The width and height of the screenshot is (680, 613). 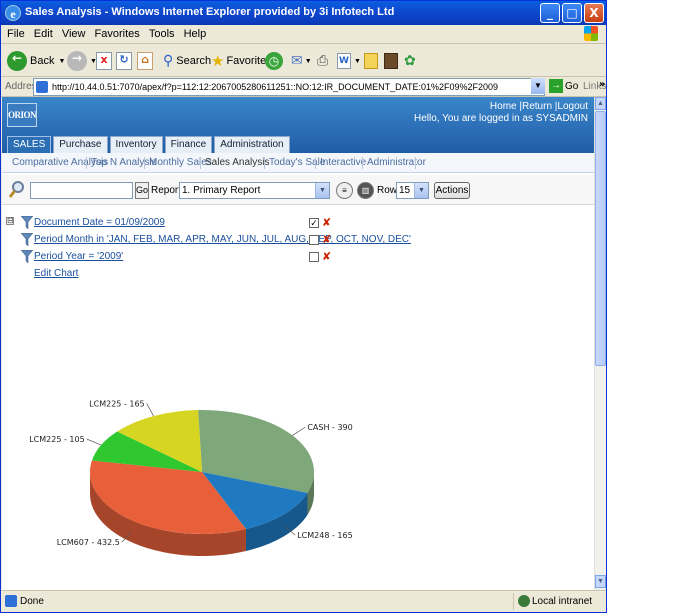 What do you see at coordinates (241, 61) in the screenshot?
I see `favorites-button: ★ Favorites` at bounding box center [241, 61].